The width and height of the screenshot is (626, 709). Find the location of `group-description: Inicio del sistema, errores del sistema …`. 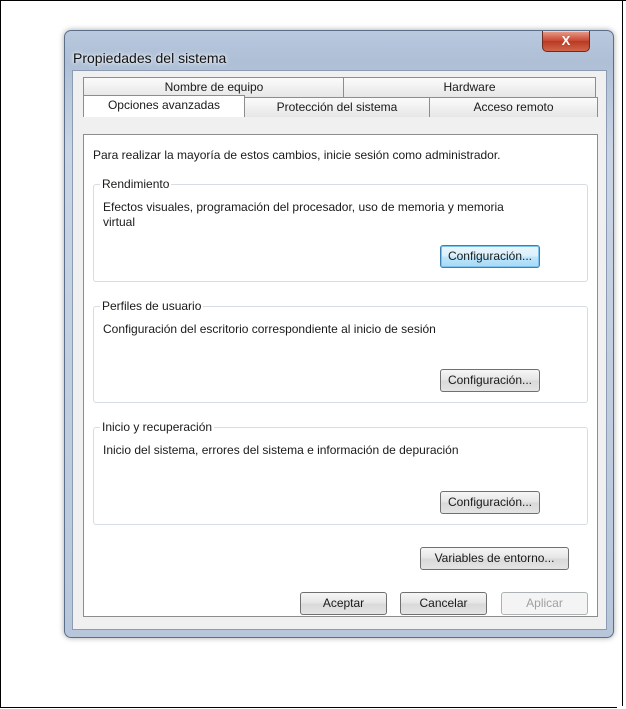

group-description: Inicio del sistema, errores del sistema … is located at coordinates (281, 450).